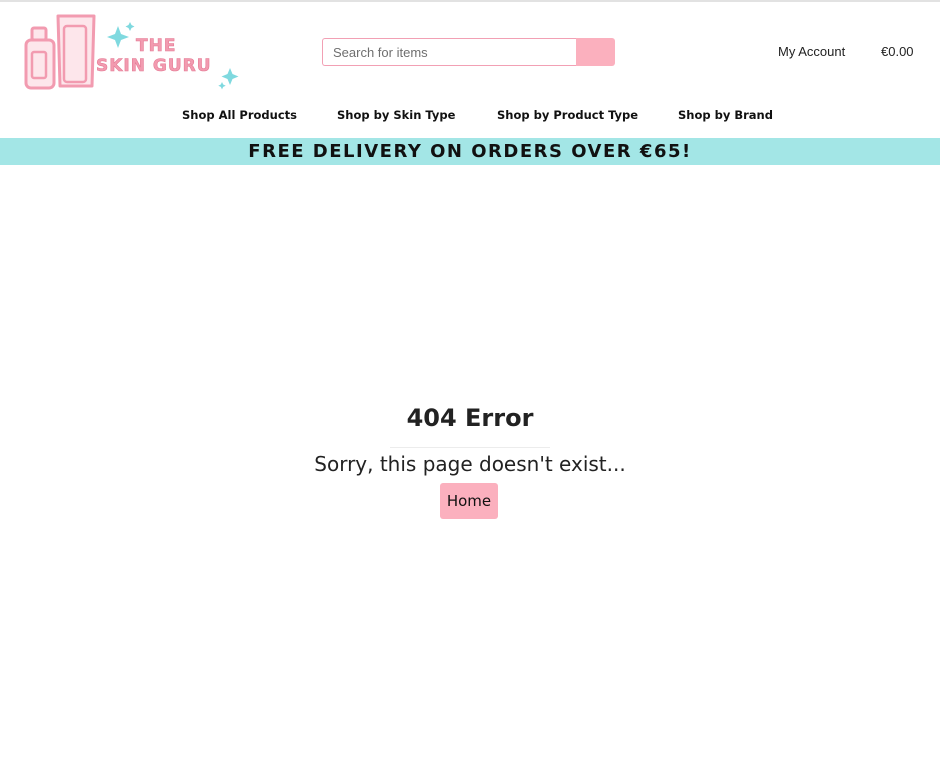  I want to click on nav-shop-all-products: Shop All Products, so click(239, 115).